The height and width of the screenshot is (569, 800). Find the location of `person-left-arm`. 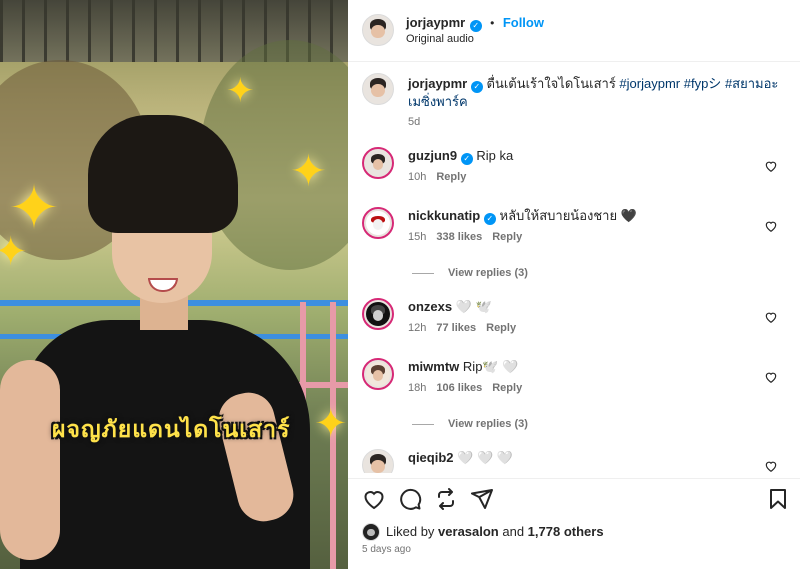

person-left-arm is located at coordinates (30, 460).